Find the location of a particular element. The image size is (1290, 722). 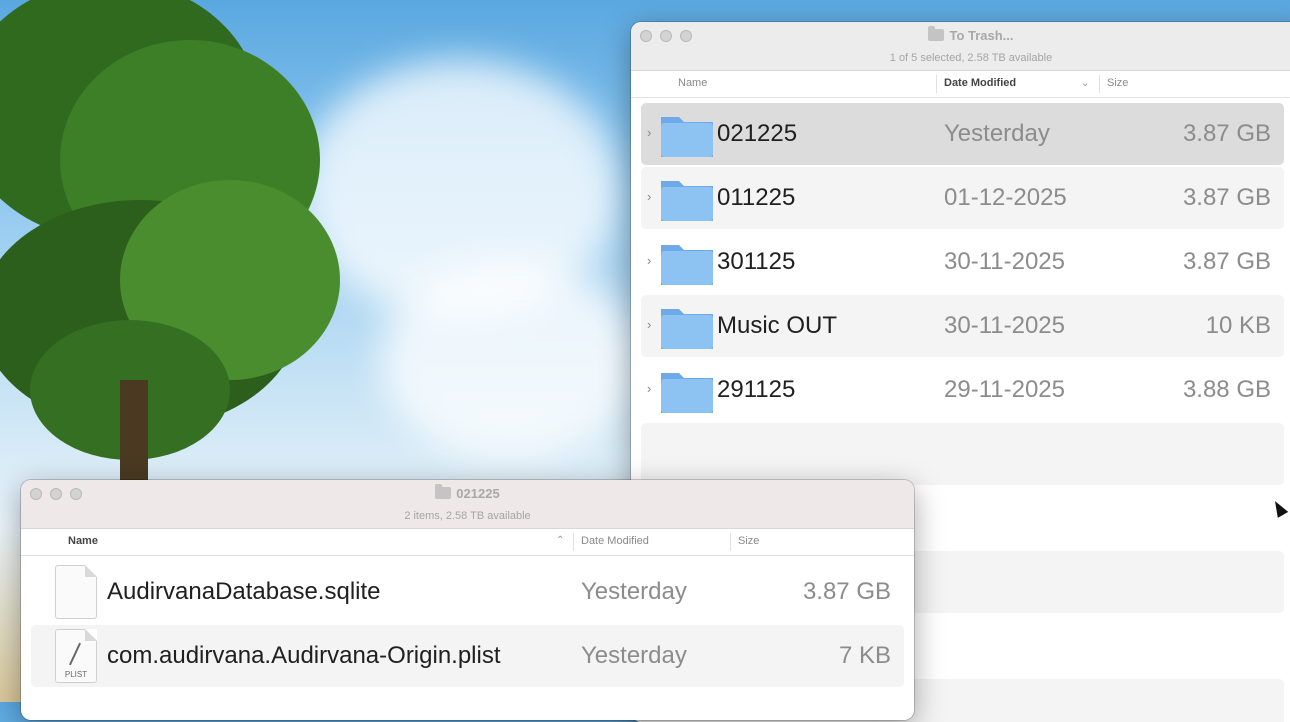

column-header: Name Date Modified ⌄ Size is located at coordinates (960, 84).